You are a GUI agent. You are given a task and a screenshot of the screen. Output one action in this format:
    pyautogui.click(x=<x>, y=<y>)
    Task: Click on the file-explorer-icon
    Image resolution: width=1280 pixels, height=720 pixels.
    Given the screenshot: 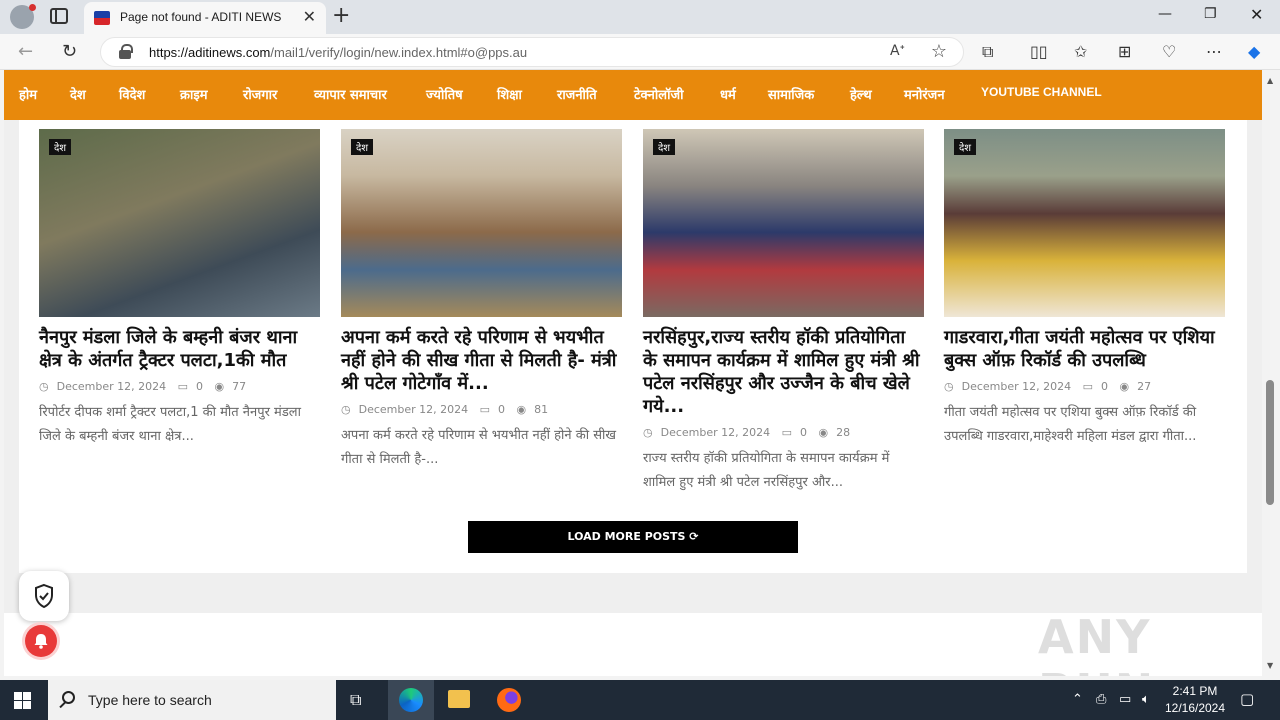 What is the action you would take?
    pyautogui.click(x=459, y=699)
    